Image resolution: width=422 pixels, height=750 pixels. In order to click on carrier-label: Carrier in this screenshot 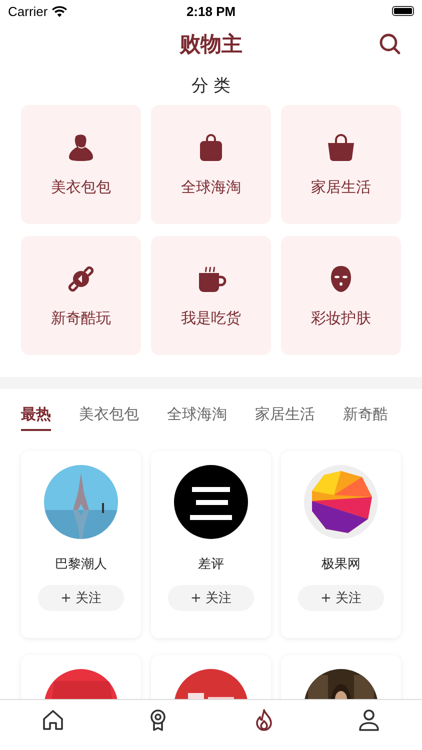, I will do `click(28, 11)`.